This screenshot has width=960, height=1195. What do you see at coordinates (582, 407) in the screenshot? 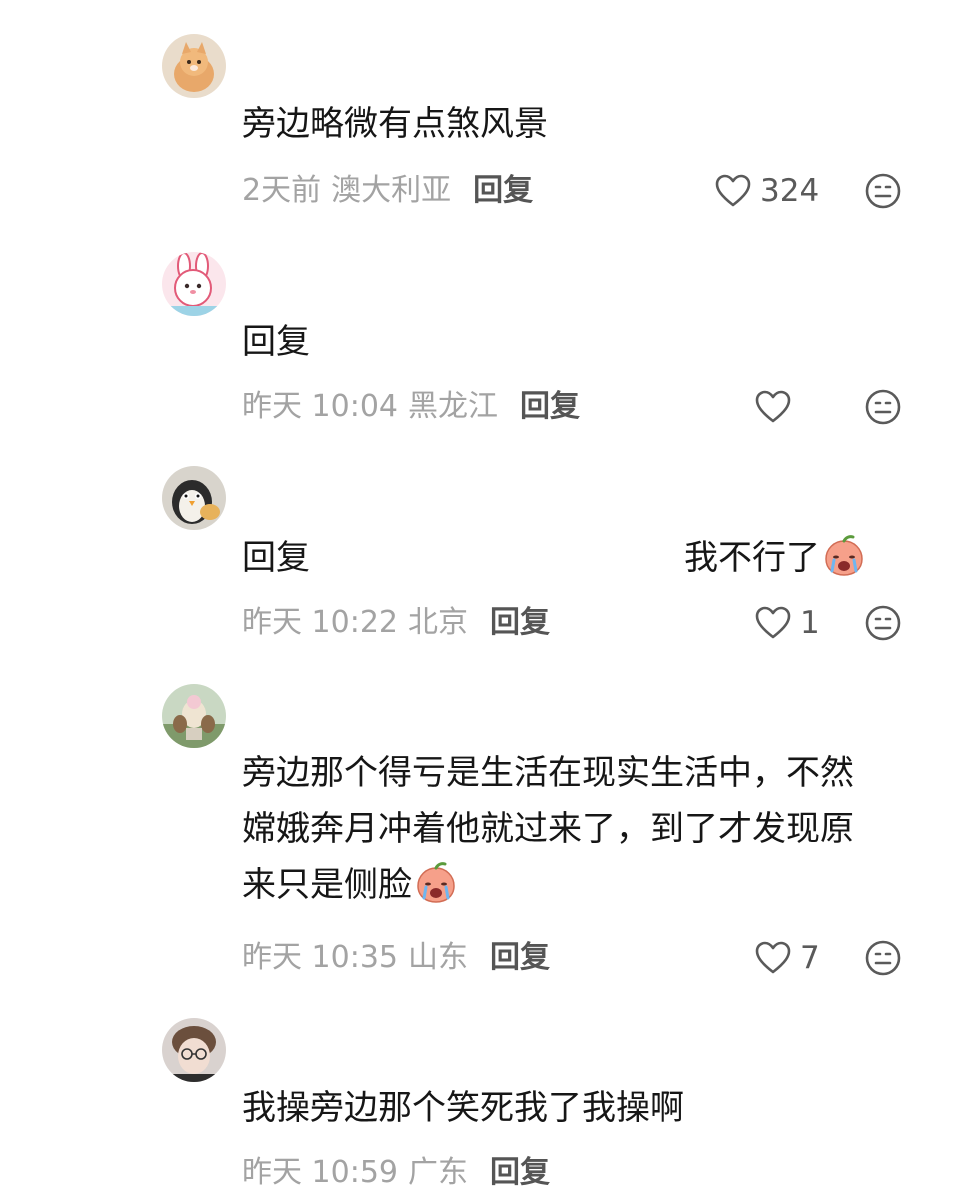
I see `comment-meta: 昨天 10:04 黑龙江 回复` at bounding box center [582, 407].